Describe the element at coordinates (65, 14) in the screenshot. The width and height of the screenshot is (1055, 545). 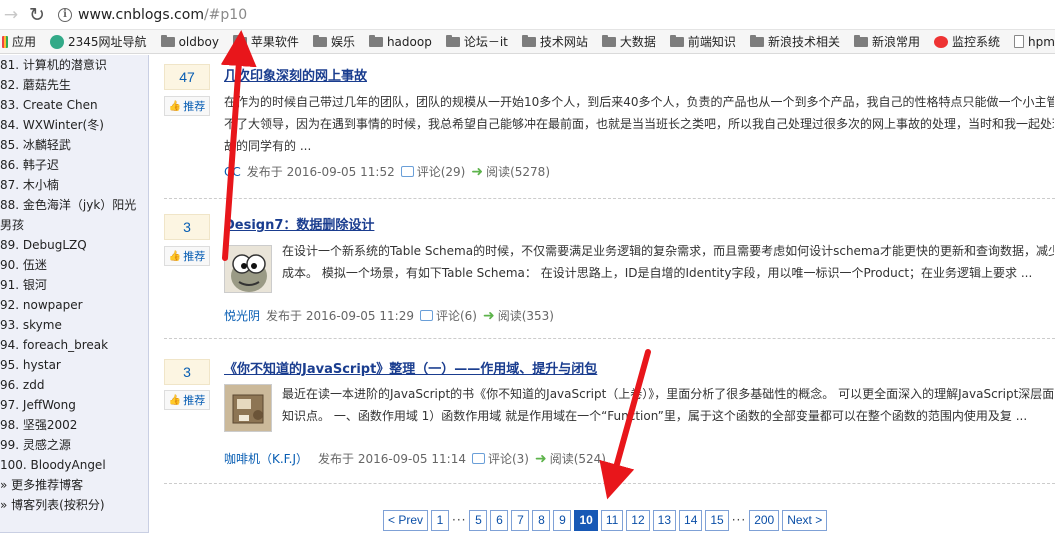
I see `info-icon: i` at that location.